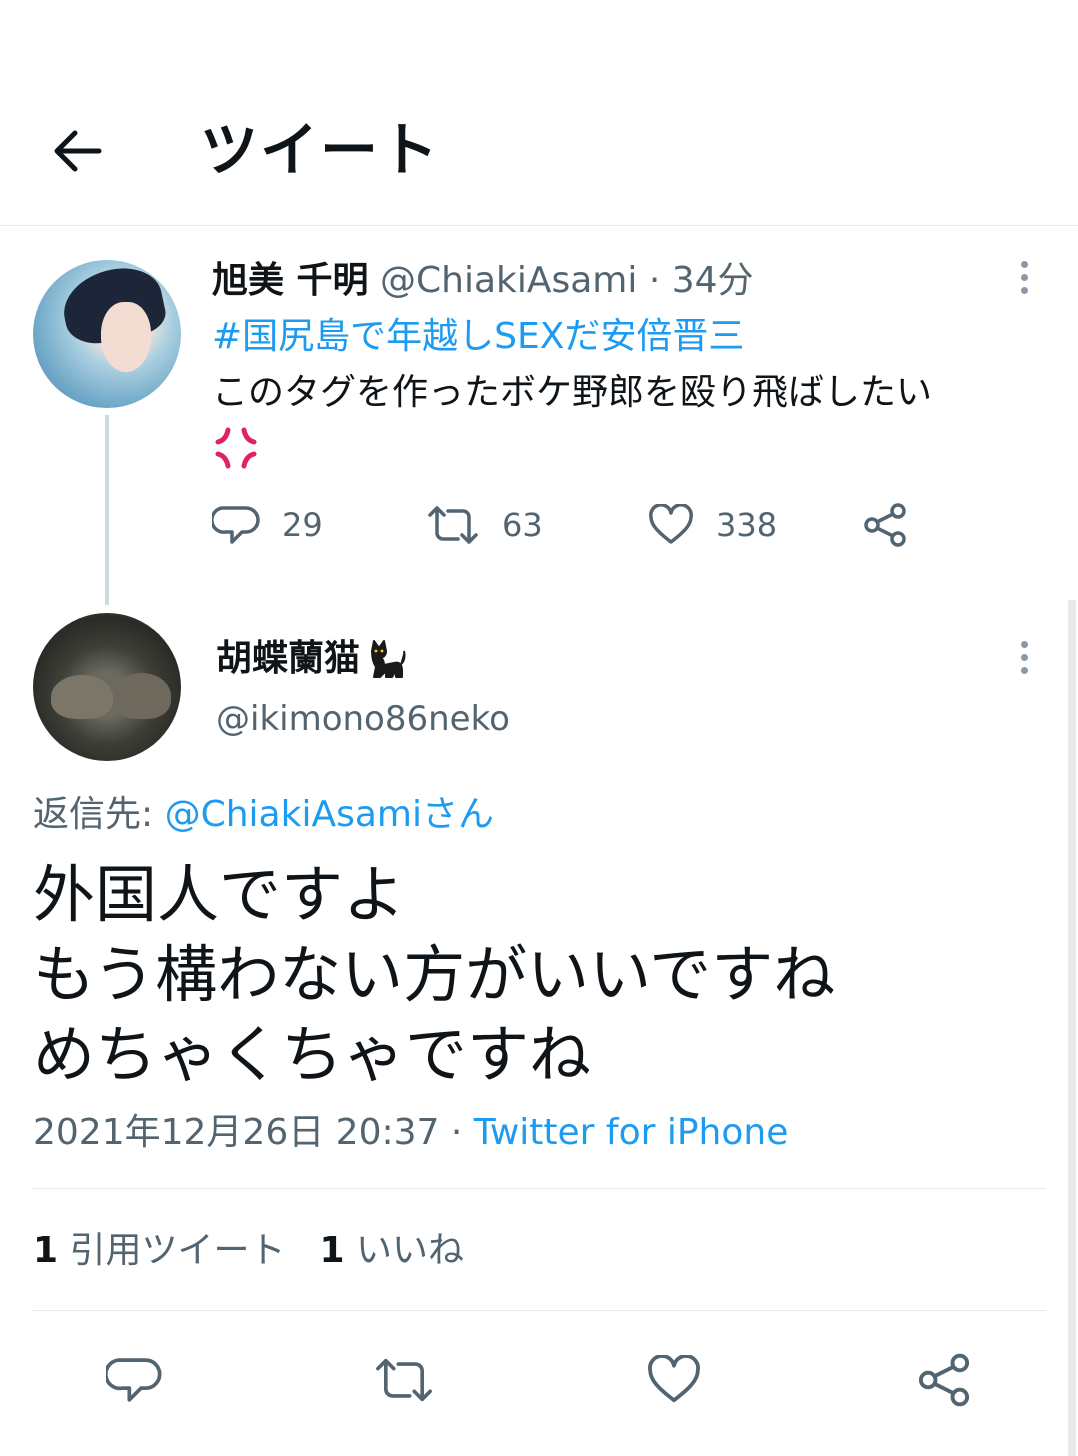 Image resolution: width=1078 pixels, height=1456 pixels. Describe the element at coordinates (713, 280) in the screenshot. I see `tweet-time: 34分` at that location.